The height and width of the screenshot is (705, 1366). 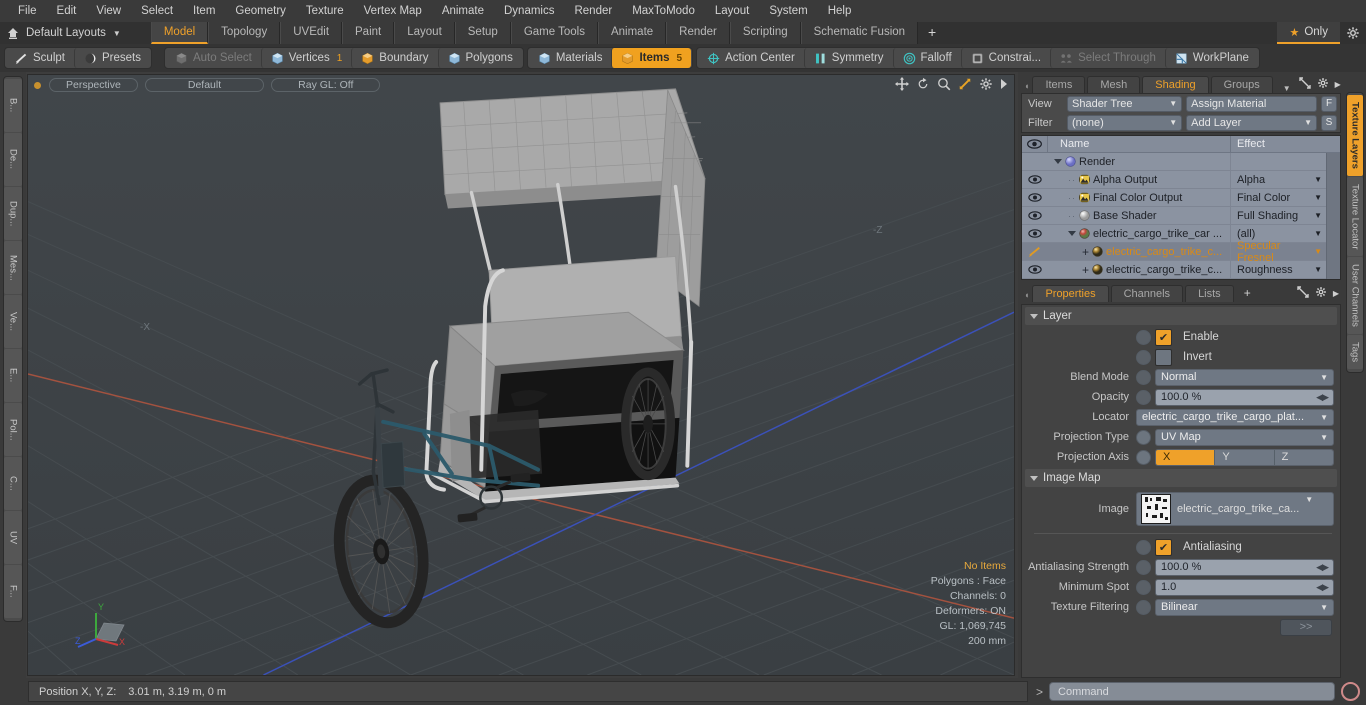 What do you see at coordinates (1251, 103) in the screenshot?
I see `assign-material-button: Assign Material` at bounding box center [1251, 103].